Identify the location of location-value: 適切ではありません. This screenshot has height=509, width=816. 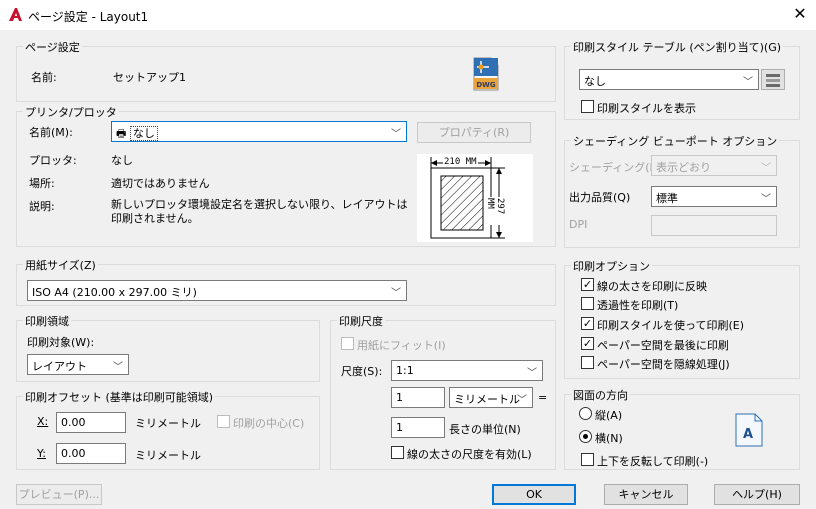
(160, 183).